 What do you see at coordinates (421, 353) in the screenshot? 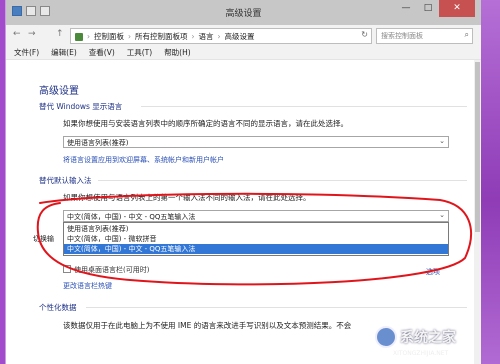
I see `watermark-url: XITONGZHIJIA.NET` at bounding box center [421, 353].